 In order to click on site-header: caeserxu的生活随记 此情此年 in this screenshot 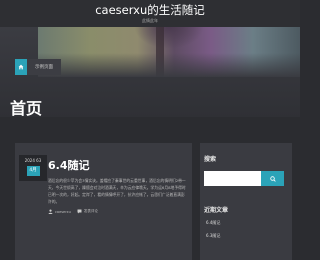, I will do `click(150, 13)`.